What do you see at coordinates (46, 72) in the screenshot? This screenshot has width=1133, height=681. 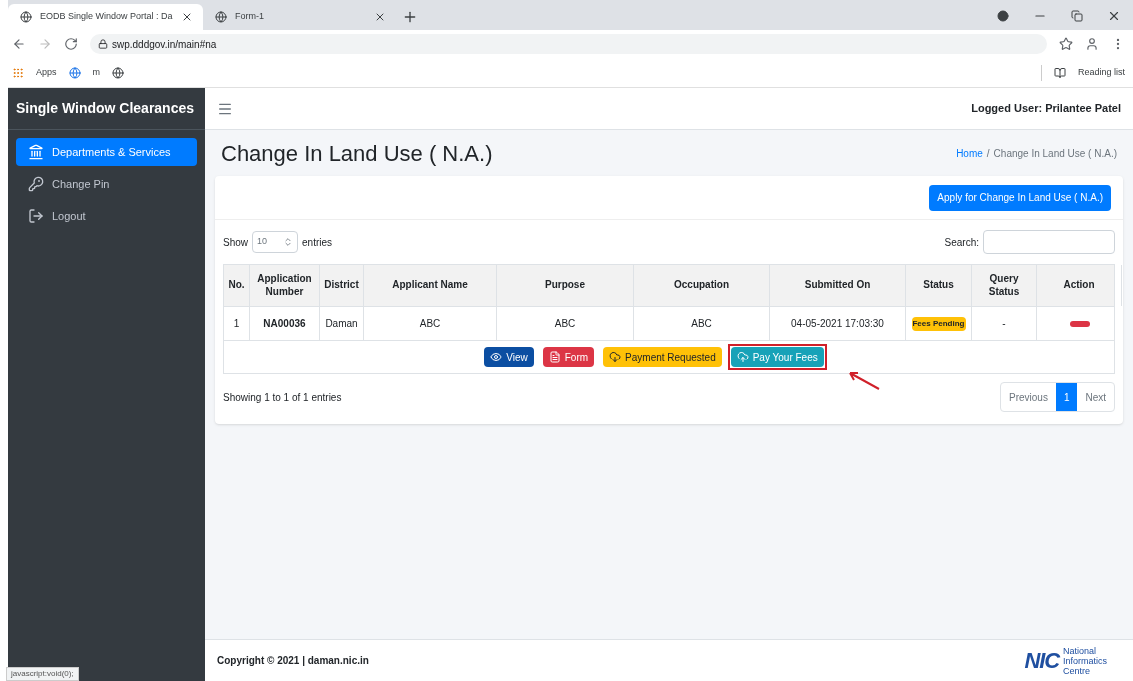 I see `bookmark: Apps` at bounding box center [46, 72].